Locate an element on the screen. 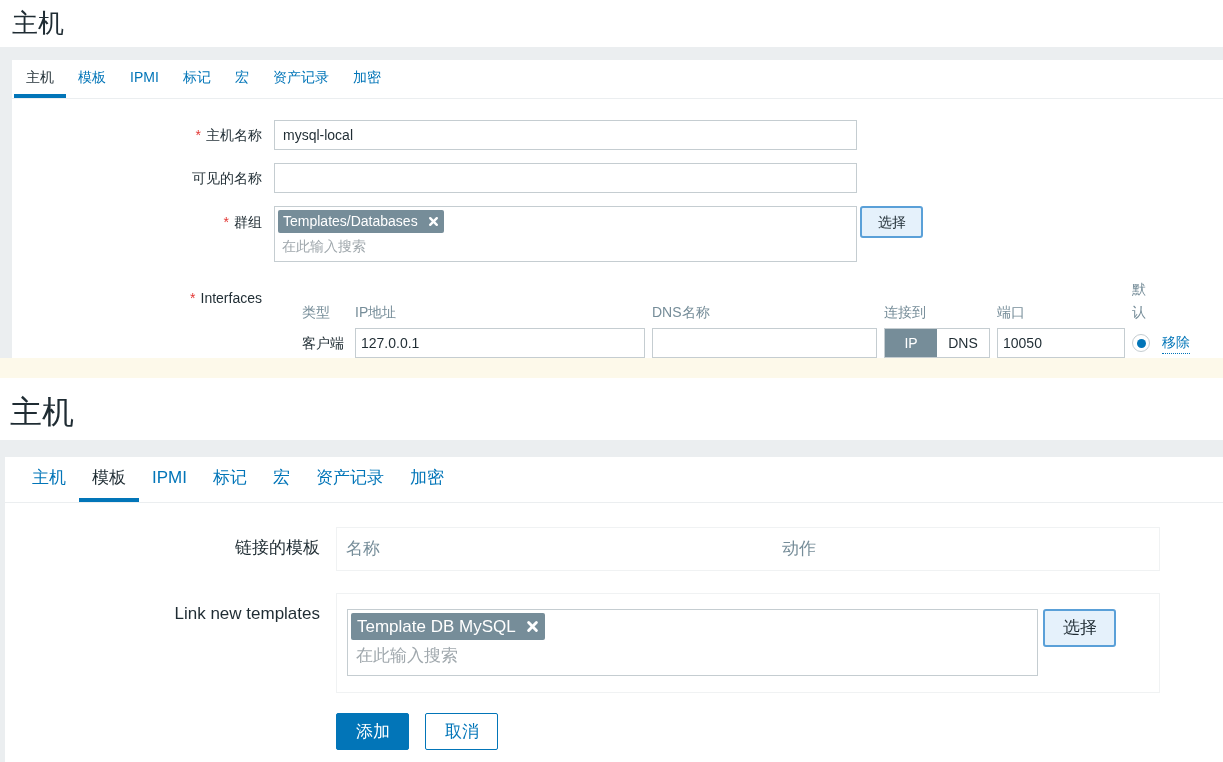 This screenshot has width=1223, height=762. column-header: 类型 is located at coordinates (316, 312).